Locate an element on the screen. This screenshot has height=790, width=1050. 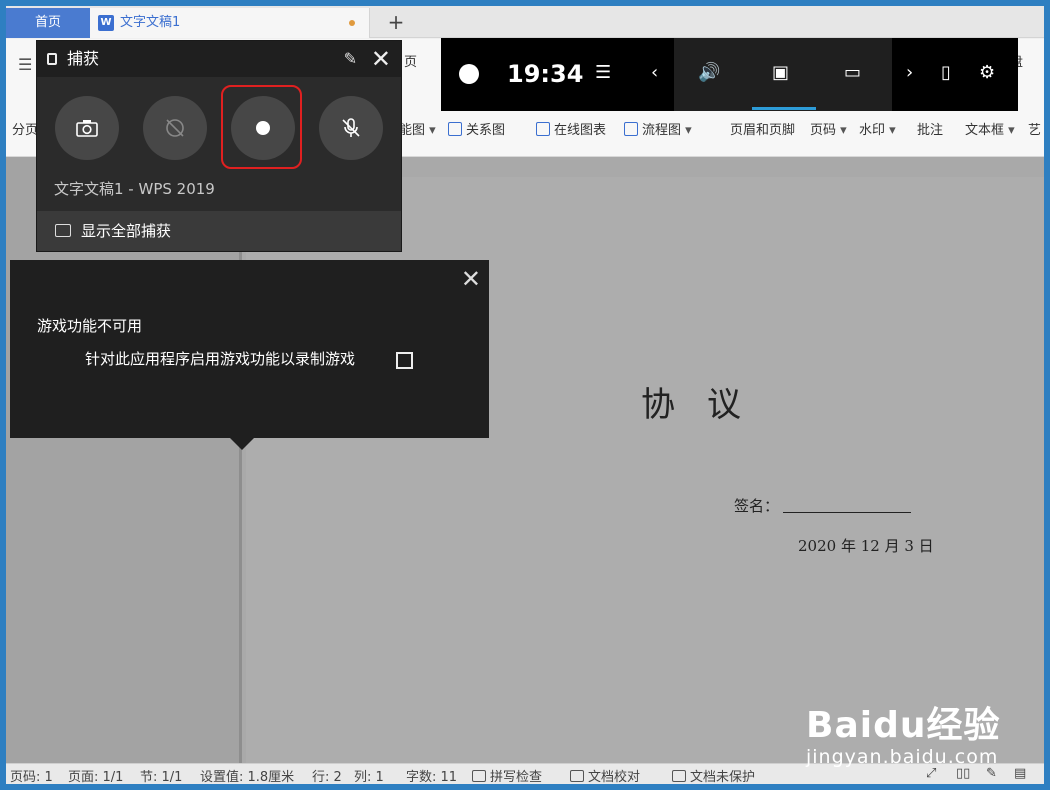
volume-icon: 🔊 is located at coordinates (709, 72).